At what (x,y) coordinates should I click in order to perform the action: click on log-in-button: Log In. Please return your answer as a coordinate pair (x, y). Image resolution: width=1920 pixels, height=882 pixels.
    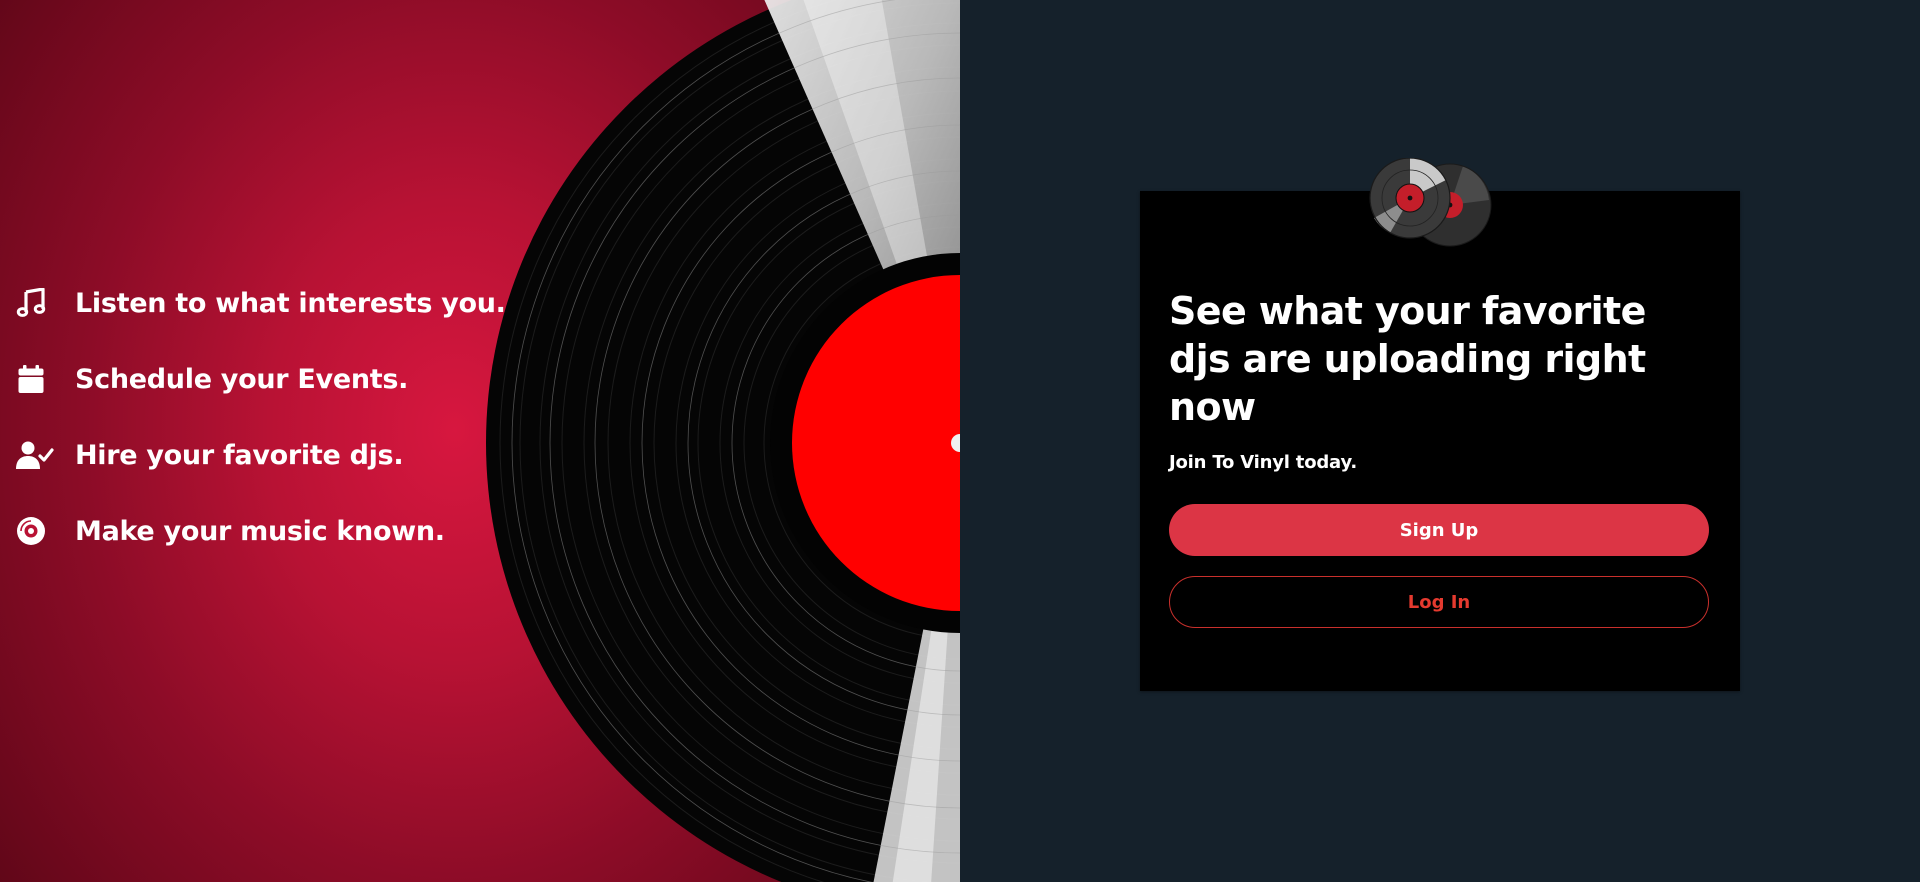
    Looking at the image, I should click on (1439, 602).